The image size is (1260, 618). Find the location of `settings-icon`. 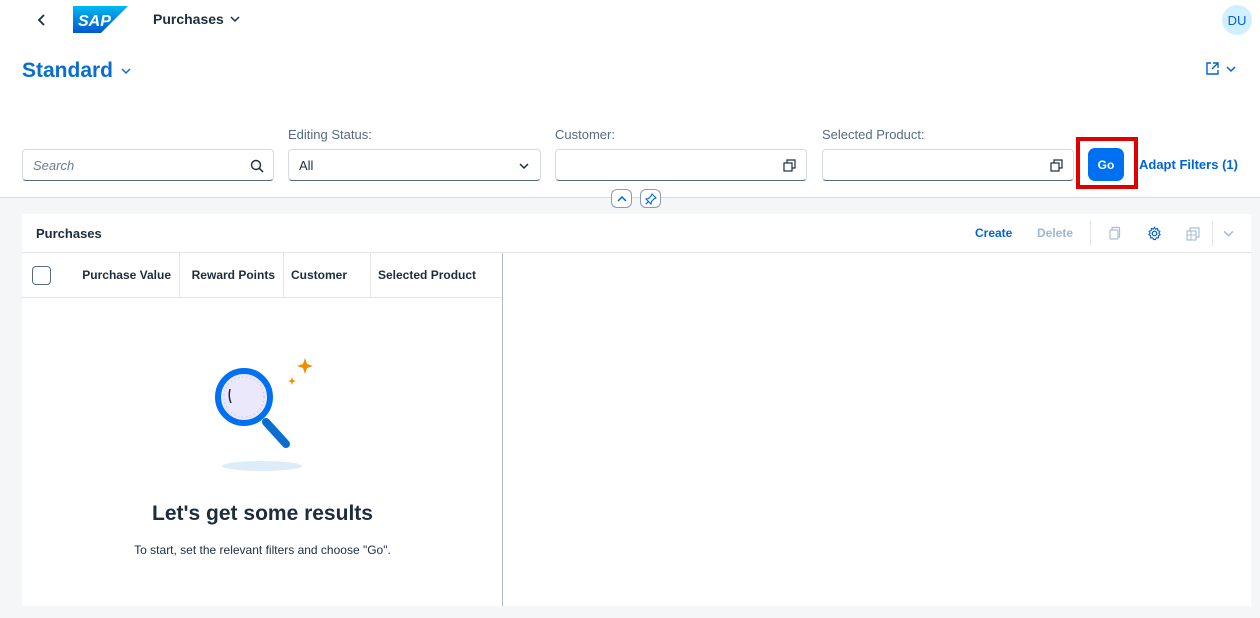

settings-icon is located at coordinates (1154, 233).